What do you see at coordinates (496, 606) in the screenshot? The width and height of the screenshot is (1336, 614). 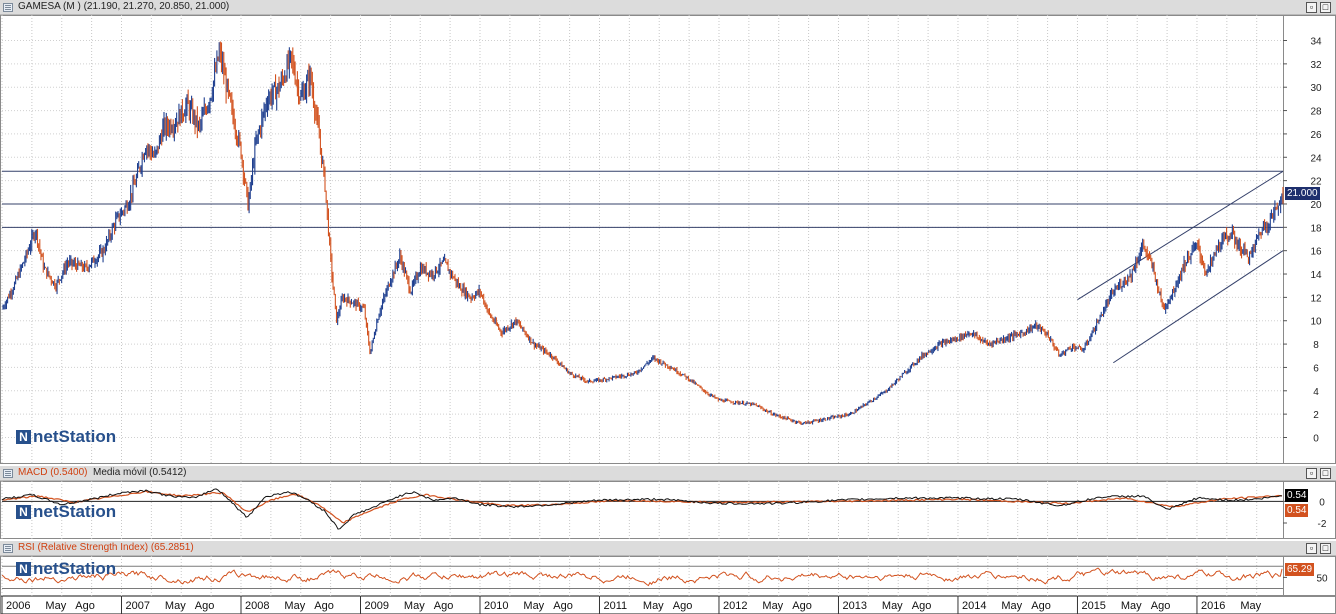 I see `x-axis-tick-label: 2010` at bounding box center [496, 606].